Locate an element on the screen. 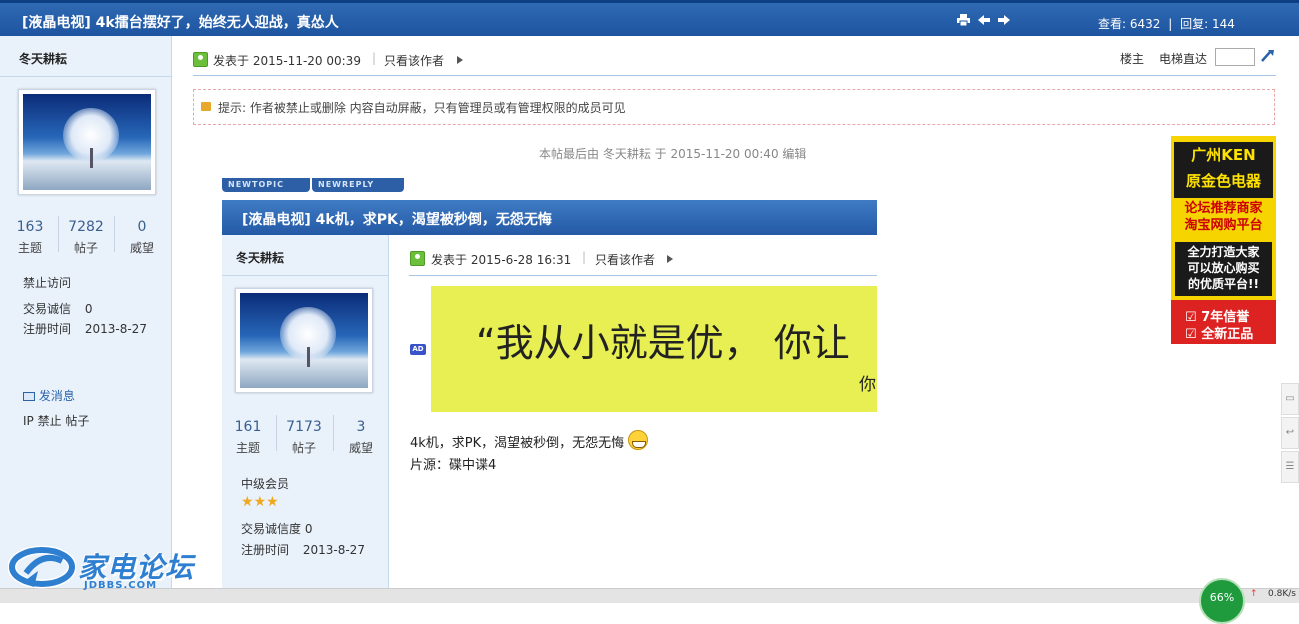  ad-box-line1: 全力打造大家 is located at coordinates (1223, 252).